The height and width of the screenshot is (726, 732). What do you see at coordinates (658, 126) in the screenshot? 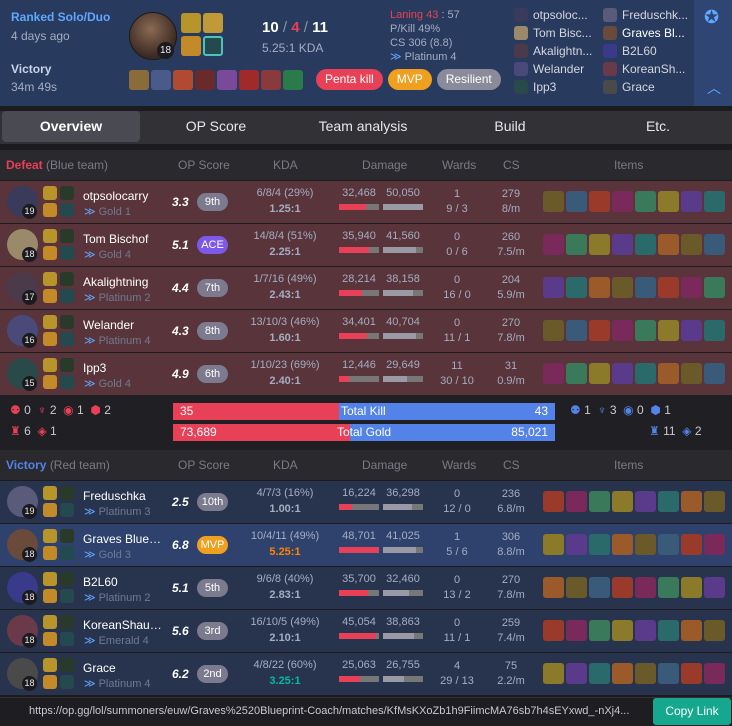
I see `tab-etc: Etc.` at bounding box center [658, 126].